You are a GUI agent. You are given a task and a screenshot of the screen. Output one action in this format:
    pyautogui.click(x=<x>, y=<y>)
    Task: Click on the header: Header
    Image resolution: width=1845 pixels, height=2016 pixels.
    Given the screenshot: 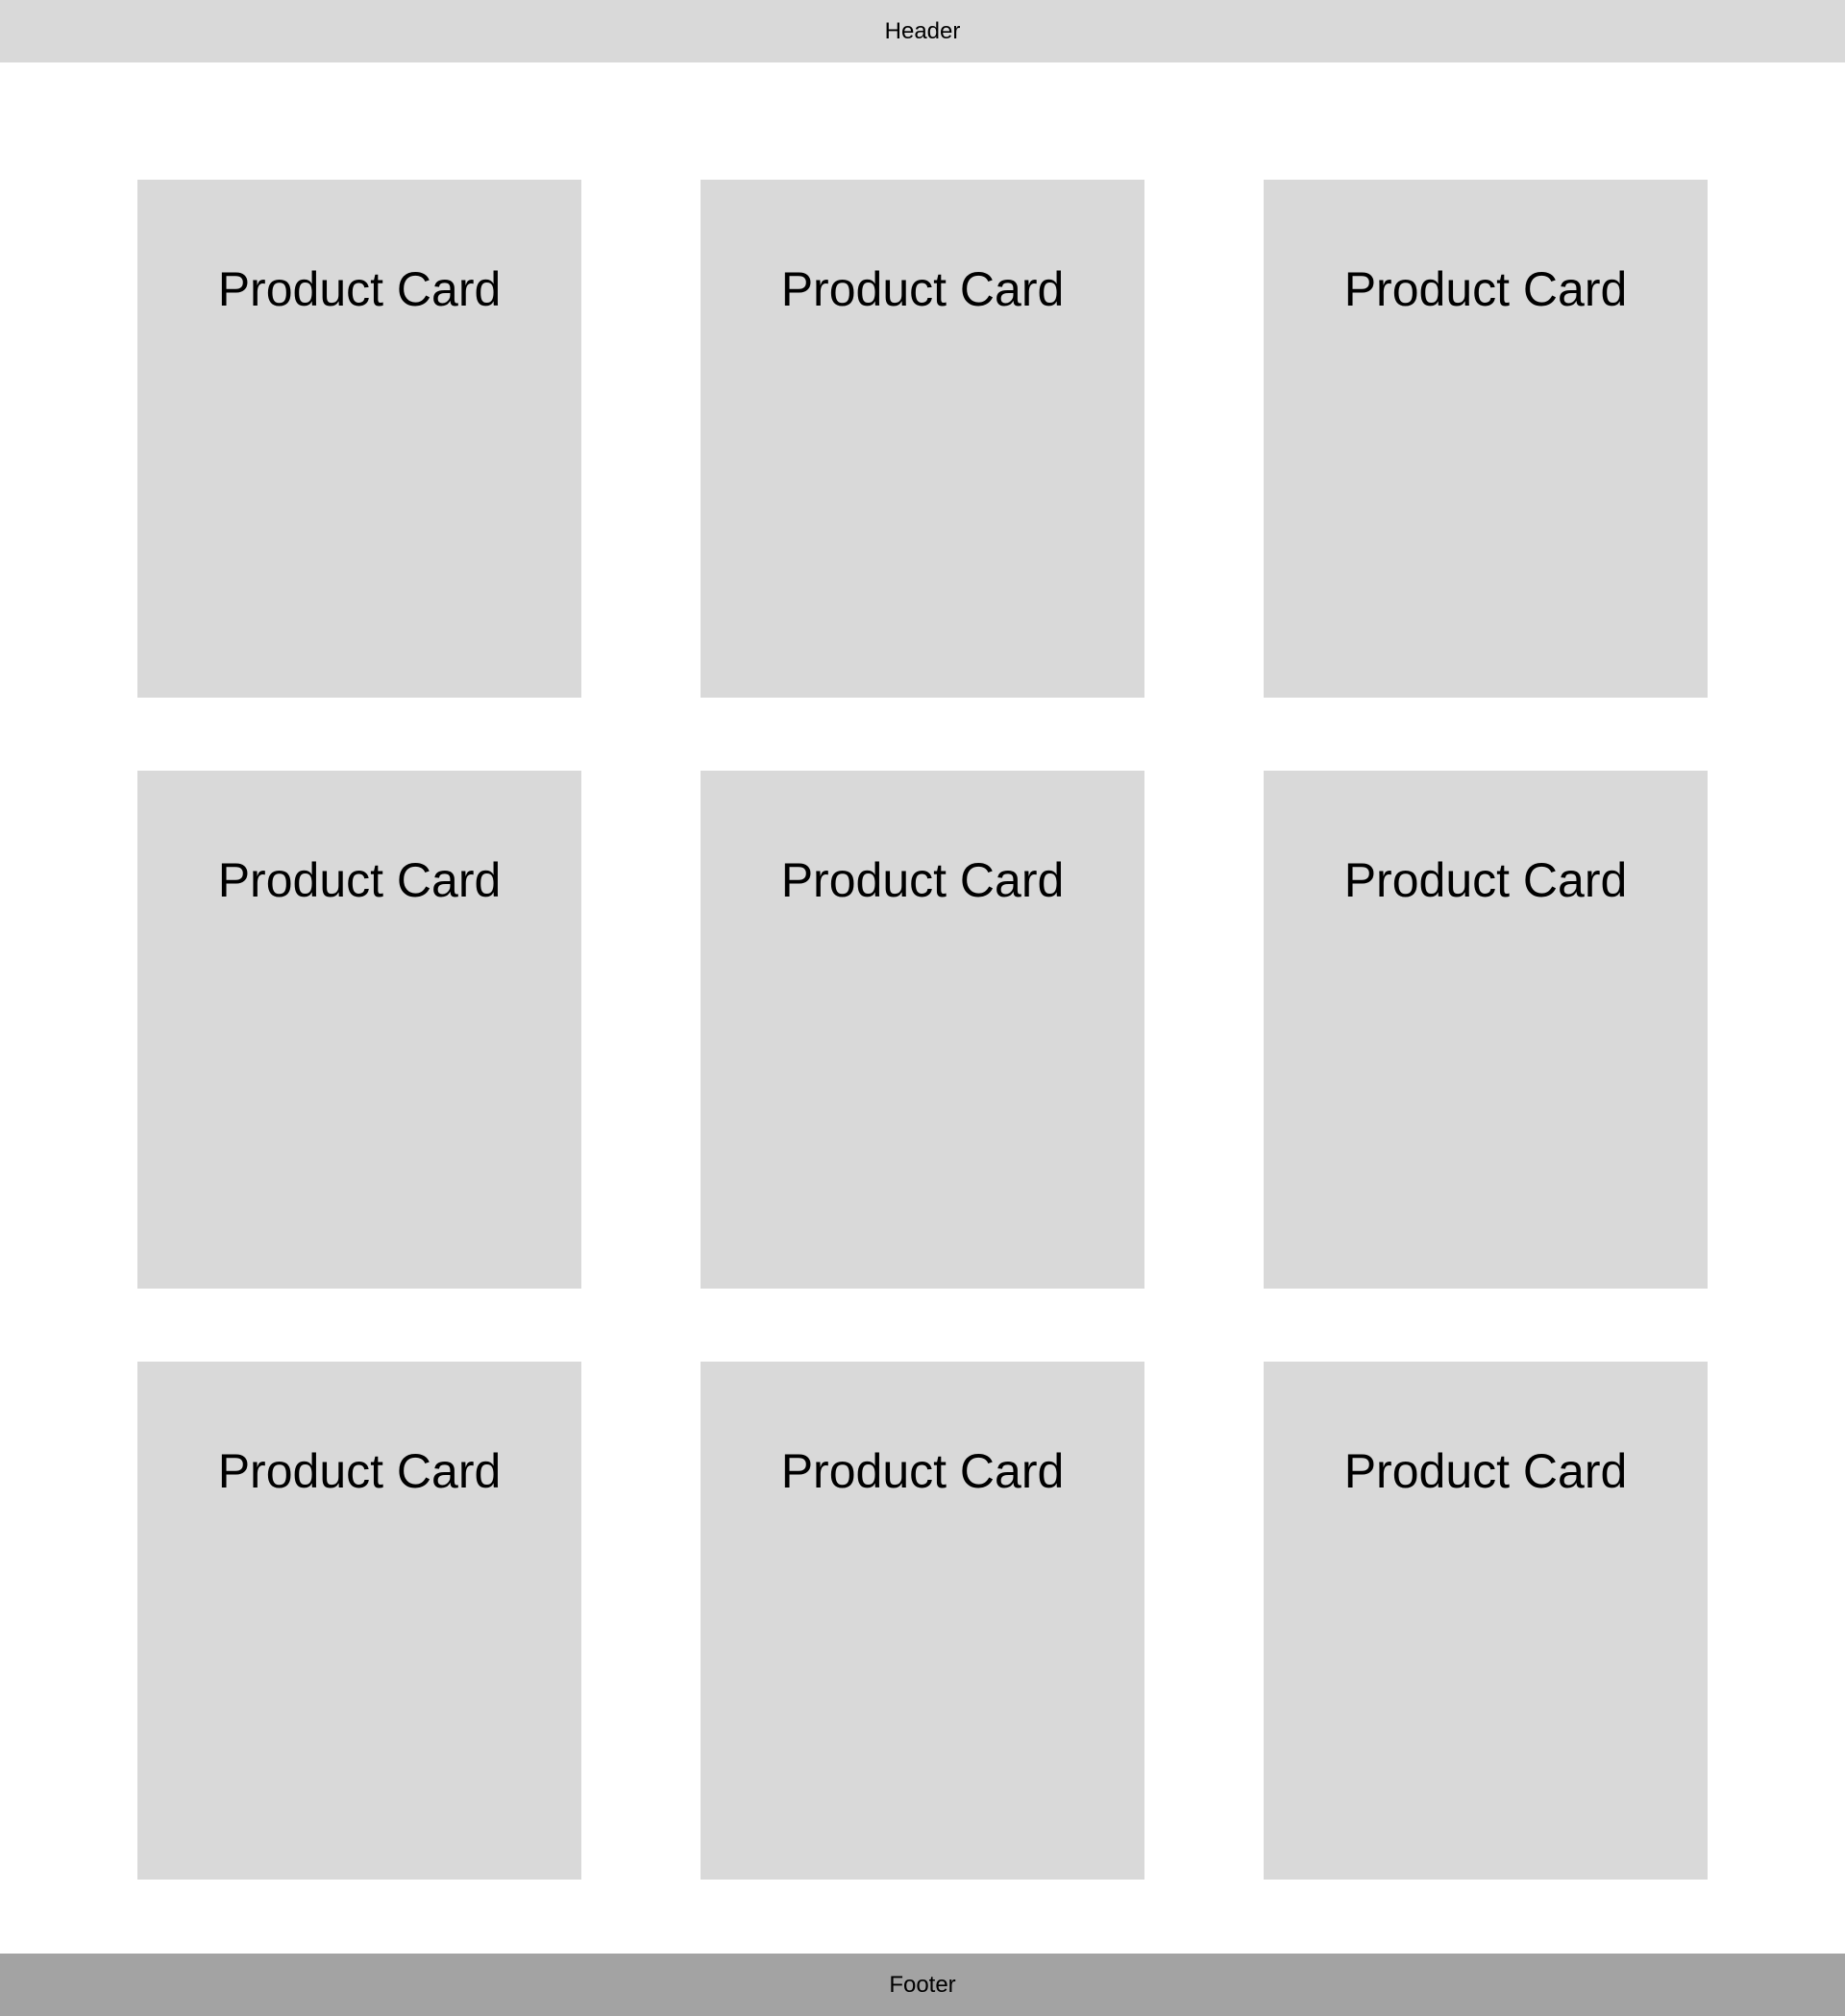 What is the action you would take?
    pyautogui.click(x=923, y=31)
    